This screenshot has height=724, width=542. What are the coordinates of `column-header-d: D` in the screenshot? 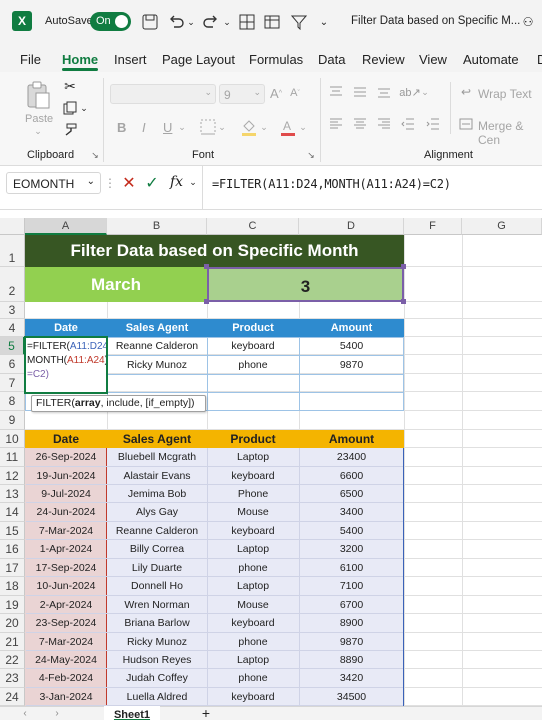 It's located at (351, 226).